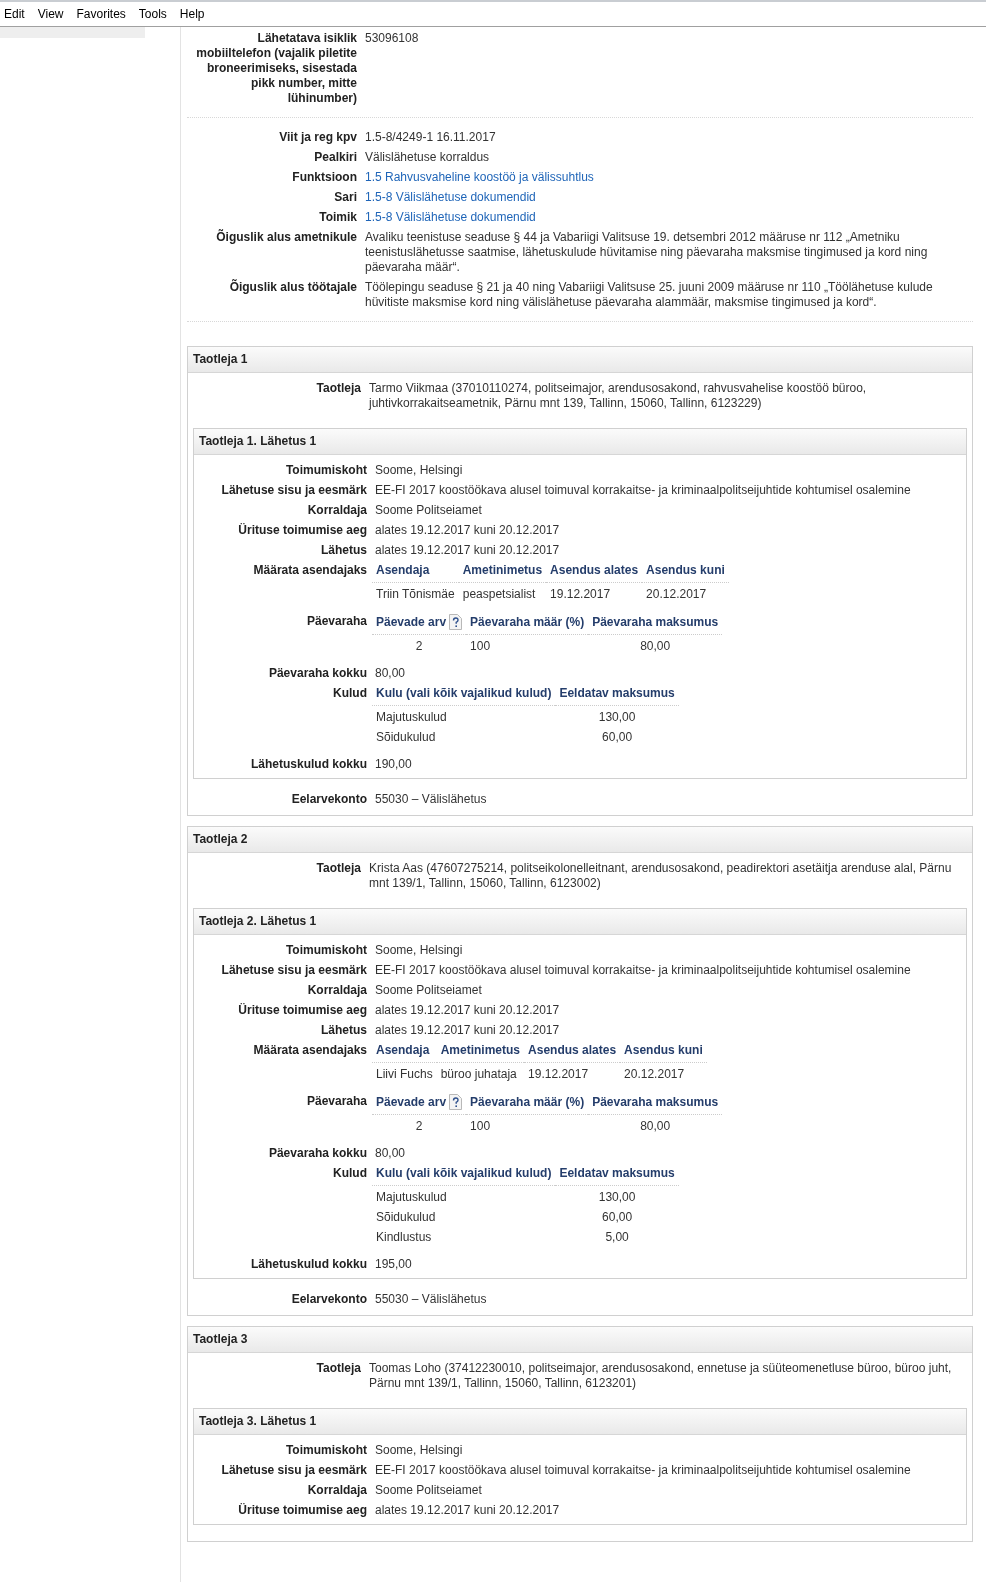  Describe the element at coordinates (105, 14) in the screenshot. I see `menu-item: Favorites` at that location.